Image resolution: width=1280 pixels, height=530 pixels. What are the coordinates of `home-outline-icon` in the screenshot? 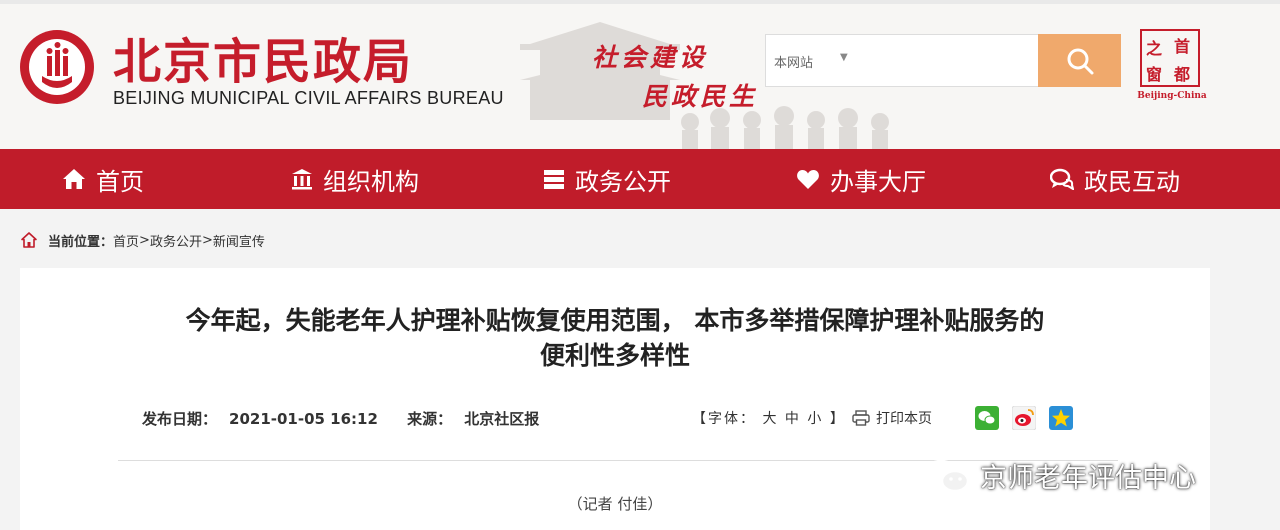 It's located at (29, 240).